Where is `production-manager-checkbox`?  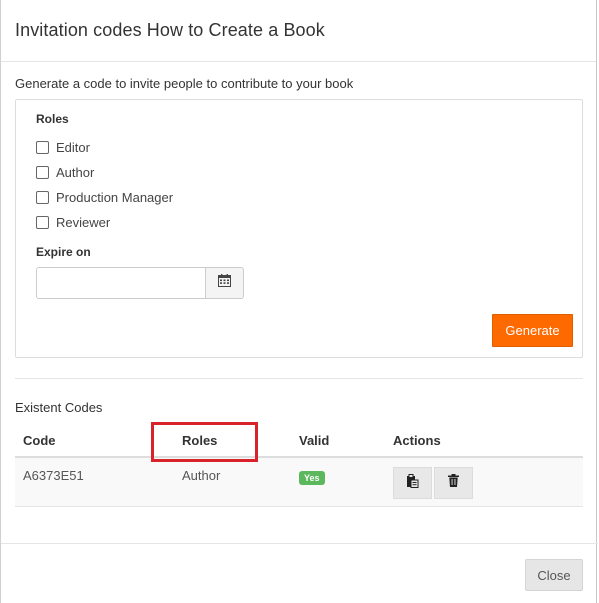
production-manager-checkbox is located at coordinates (42, 197).